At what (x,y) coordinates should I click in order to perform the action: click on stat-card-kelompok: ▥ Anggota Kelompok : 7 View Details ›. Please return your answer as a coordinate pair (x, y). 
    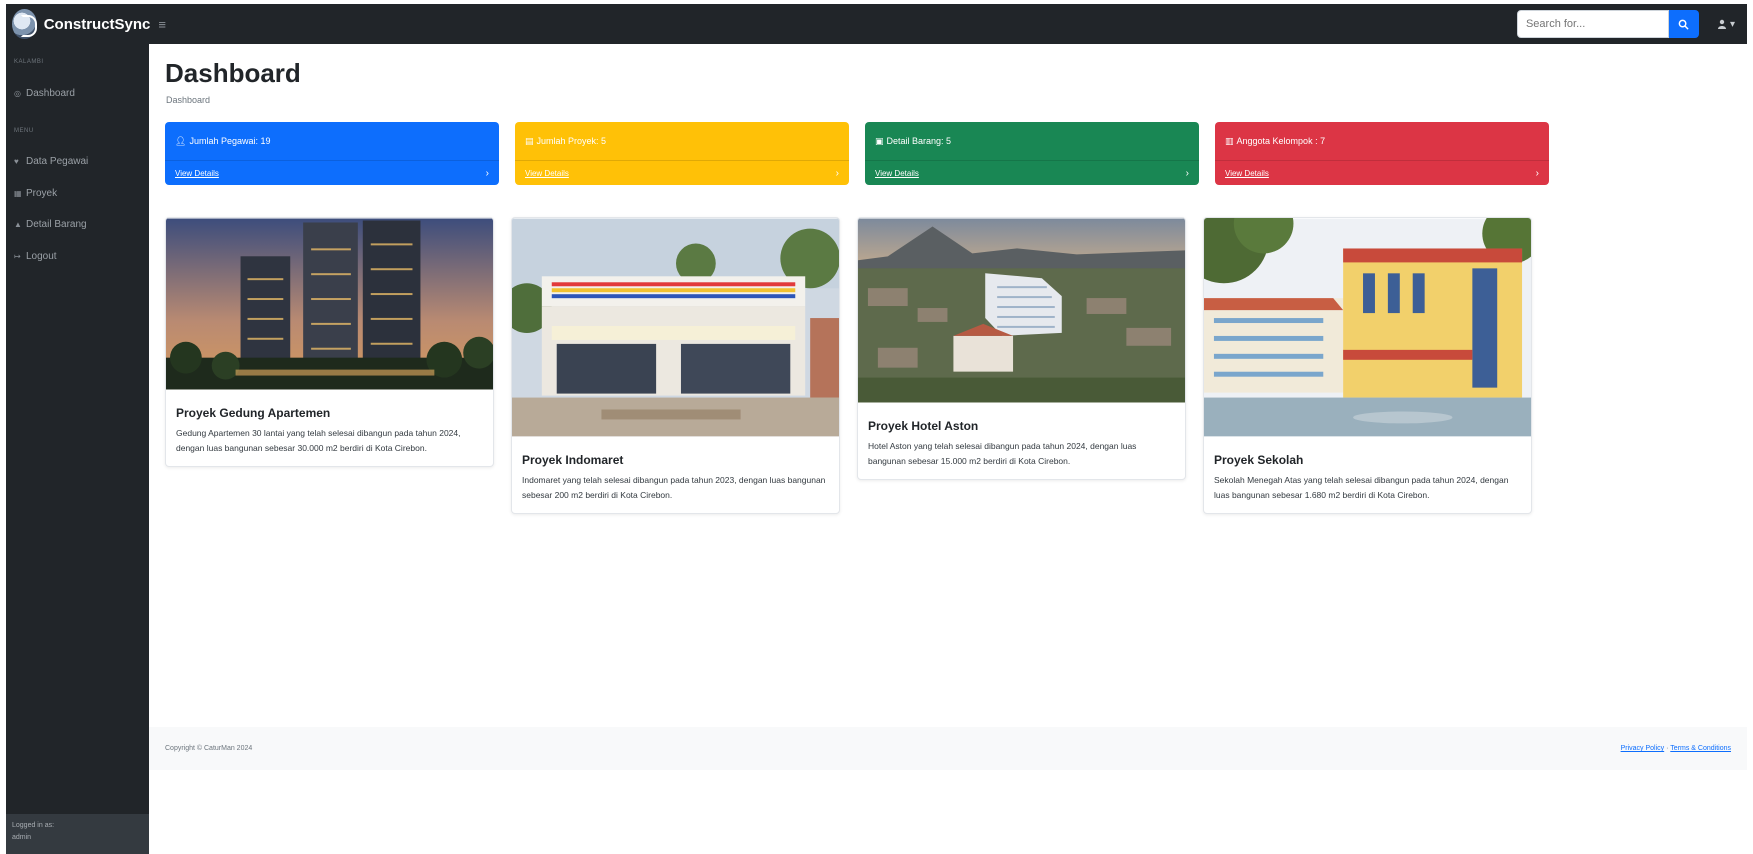
    Looking at the image, I should click on (1382, 153).